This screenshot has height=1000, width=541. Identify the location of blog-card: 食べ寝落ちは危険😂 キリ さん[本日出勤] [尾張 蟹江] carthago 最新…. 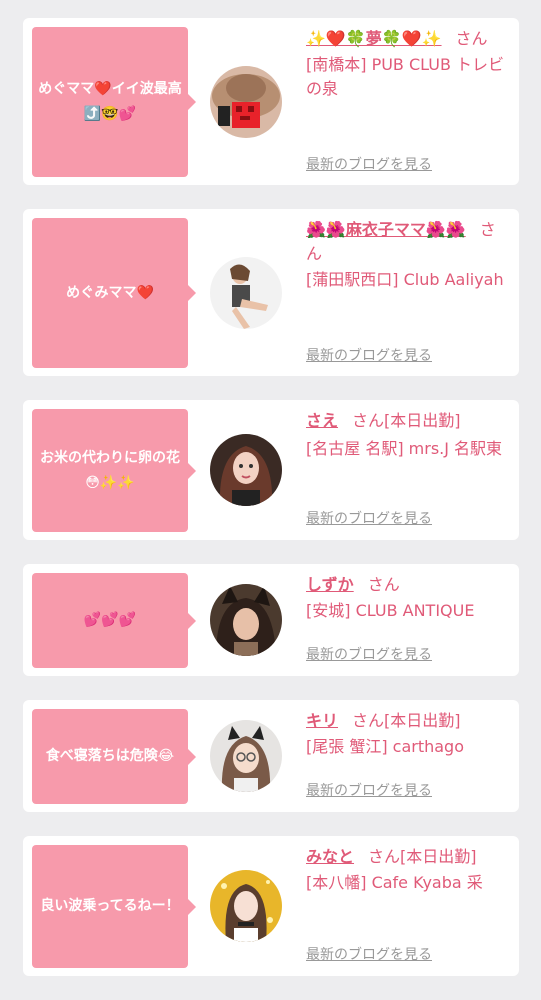
(271, 756).